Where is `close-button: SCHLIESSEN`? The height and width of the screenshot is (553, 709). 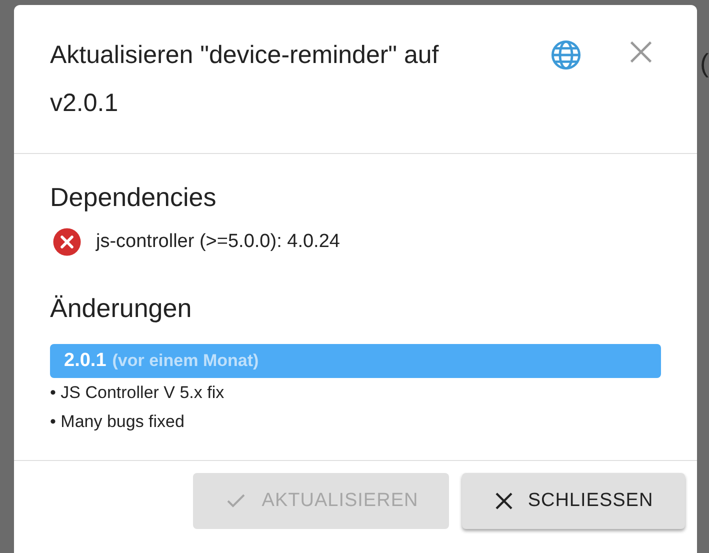 close-button: SCHLIESSEN is located at coordinates (573, 501).